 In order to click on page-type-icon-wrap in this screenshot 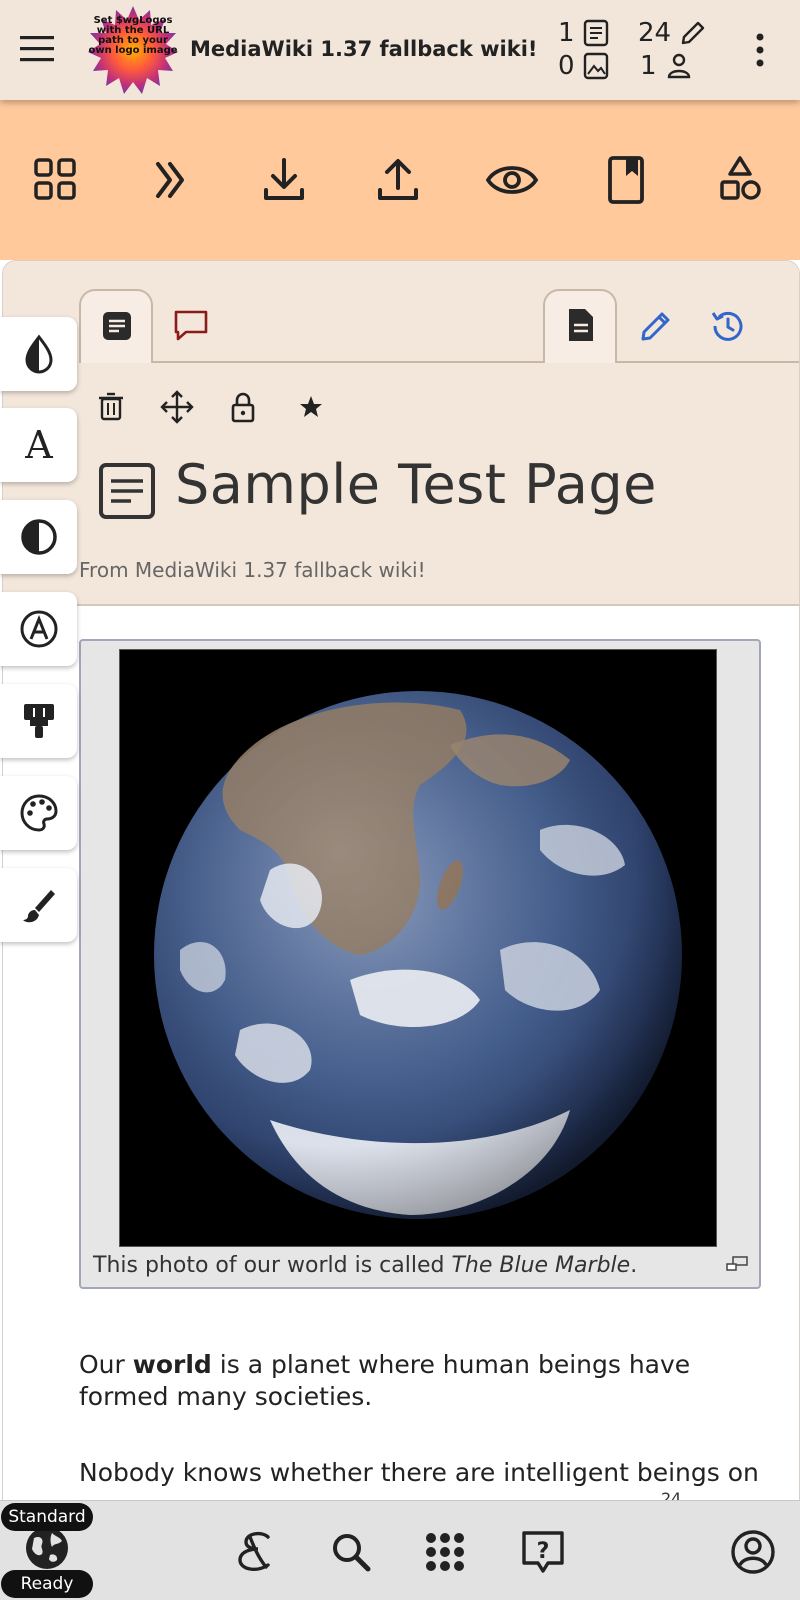, I will do `click(127, 491)`.